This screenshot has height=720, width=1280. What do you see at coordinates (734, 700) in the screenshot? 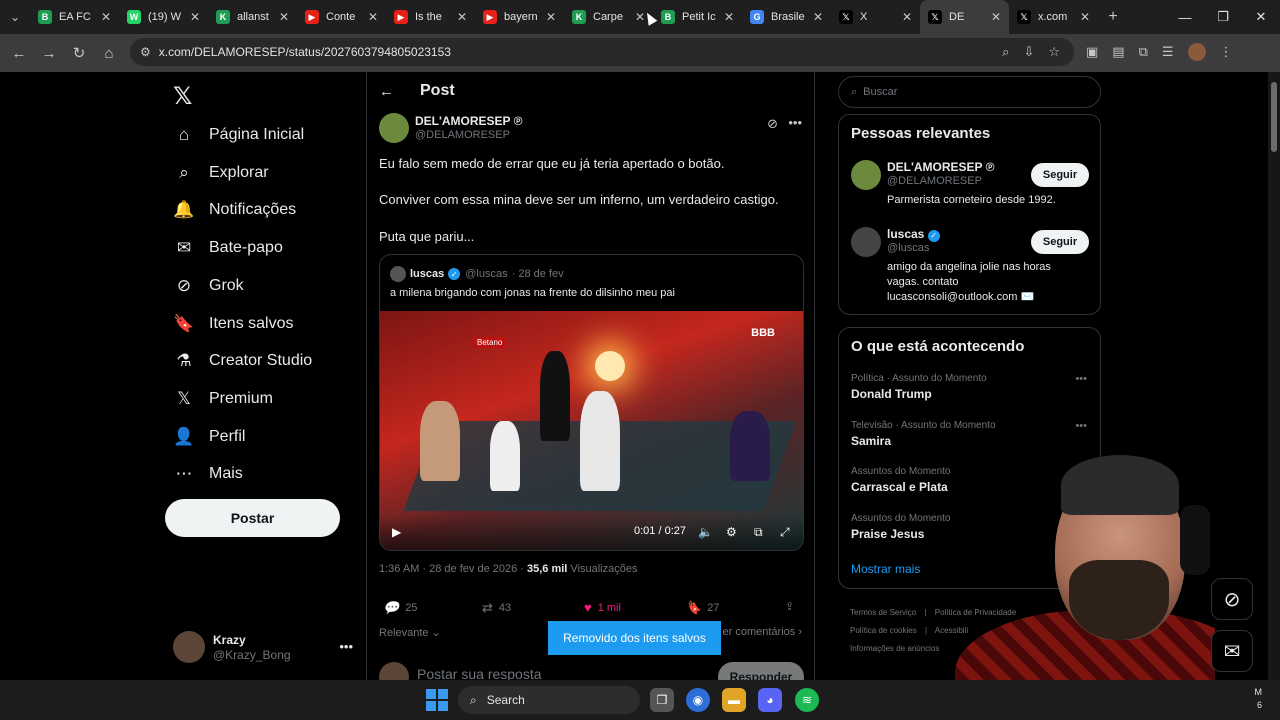
I see `file-explorer-icon: ▬` at bounding box center [734, 700].